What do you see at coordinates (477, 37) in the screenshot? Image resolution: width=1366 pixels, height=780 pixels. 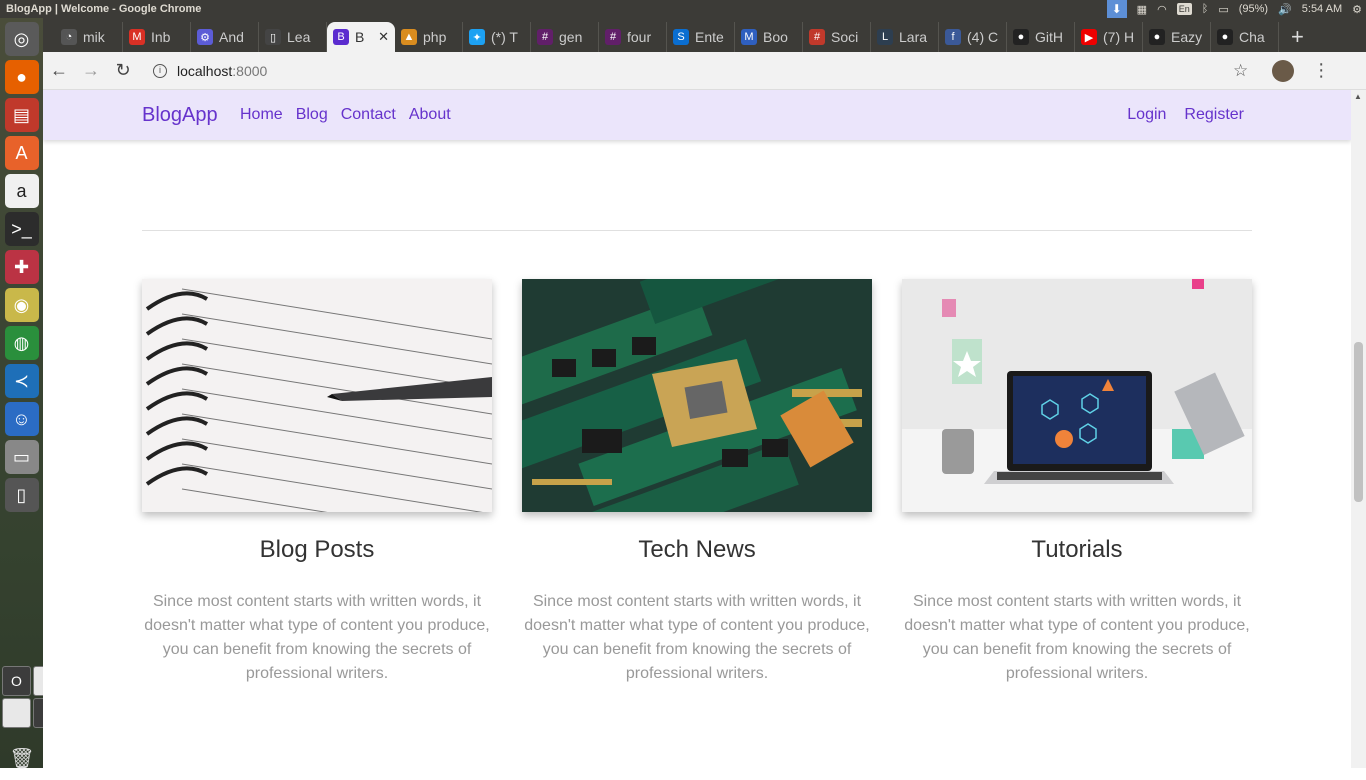 I see `twitter-icon: ✦` at bounding box center [477, 37].